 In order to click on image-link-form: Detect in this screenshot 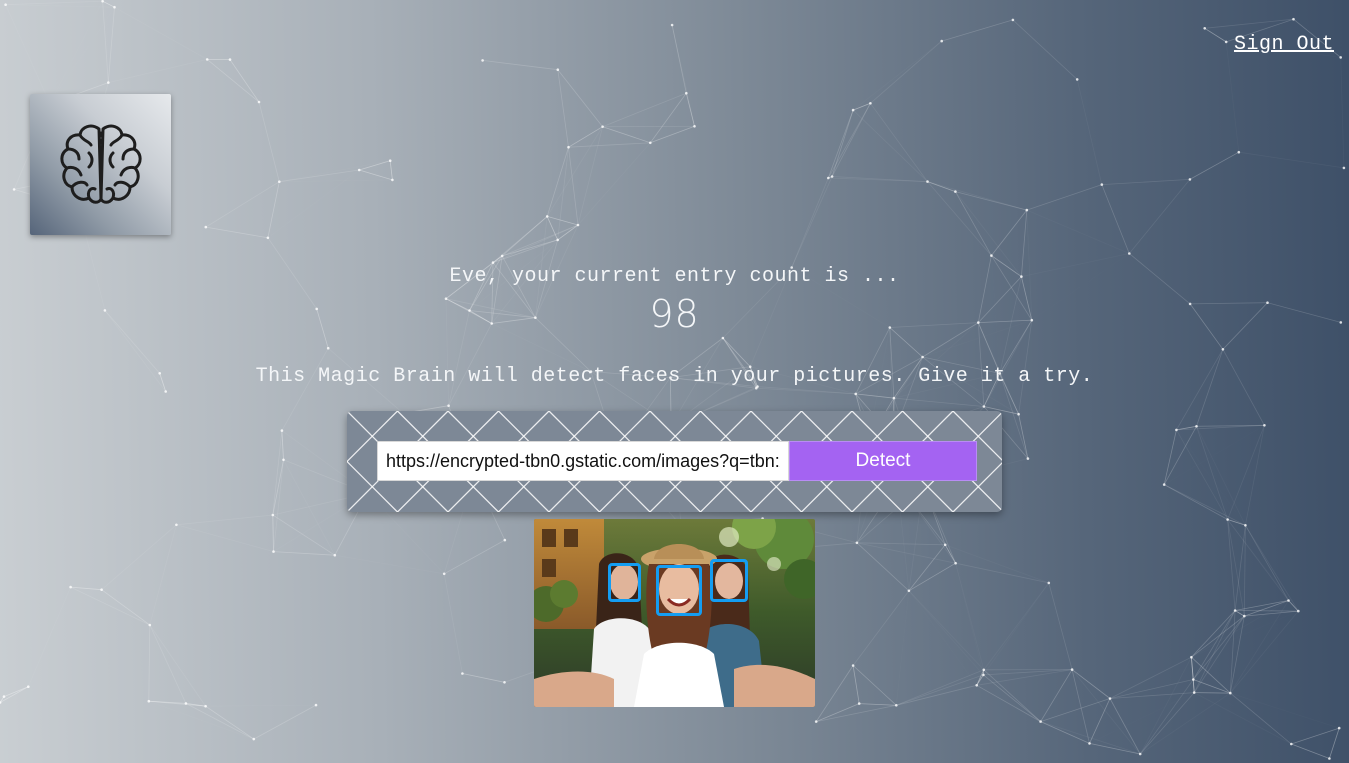, I will do `click(674, 461)`.